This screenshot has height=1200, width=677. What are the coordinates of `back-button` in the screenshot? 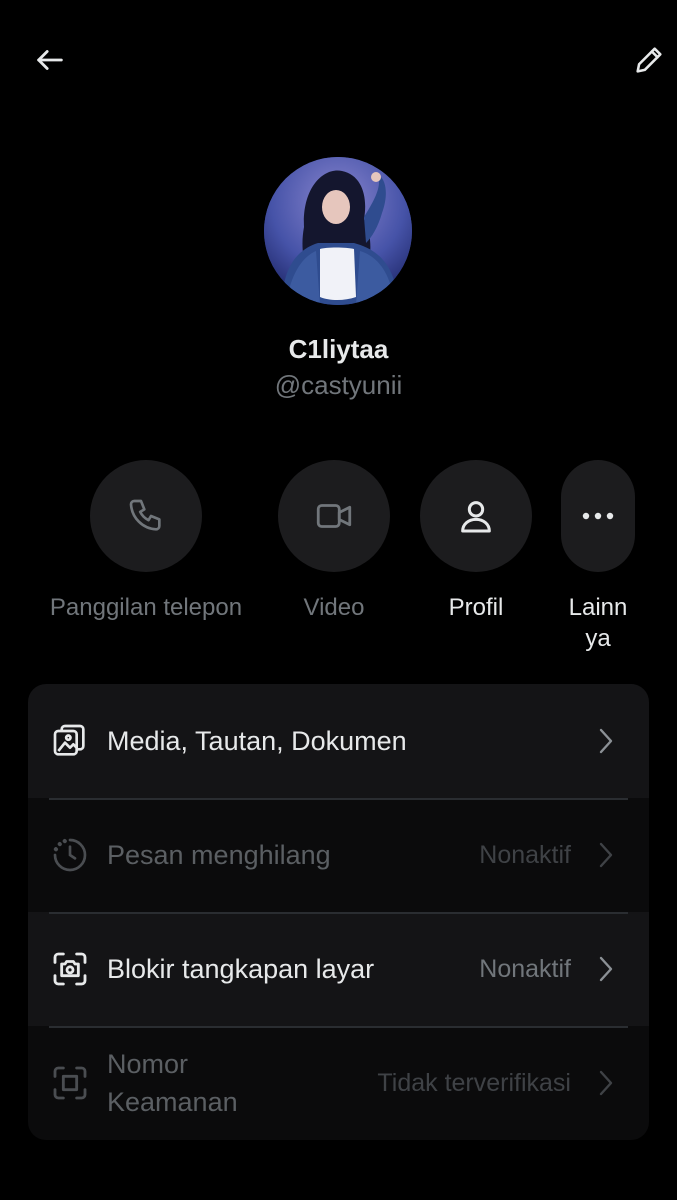 It's located at (50, 60).